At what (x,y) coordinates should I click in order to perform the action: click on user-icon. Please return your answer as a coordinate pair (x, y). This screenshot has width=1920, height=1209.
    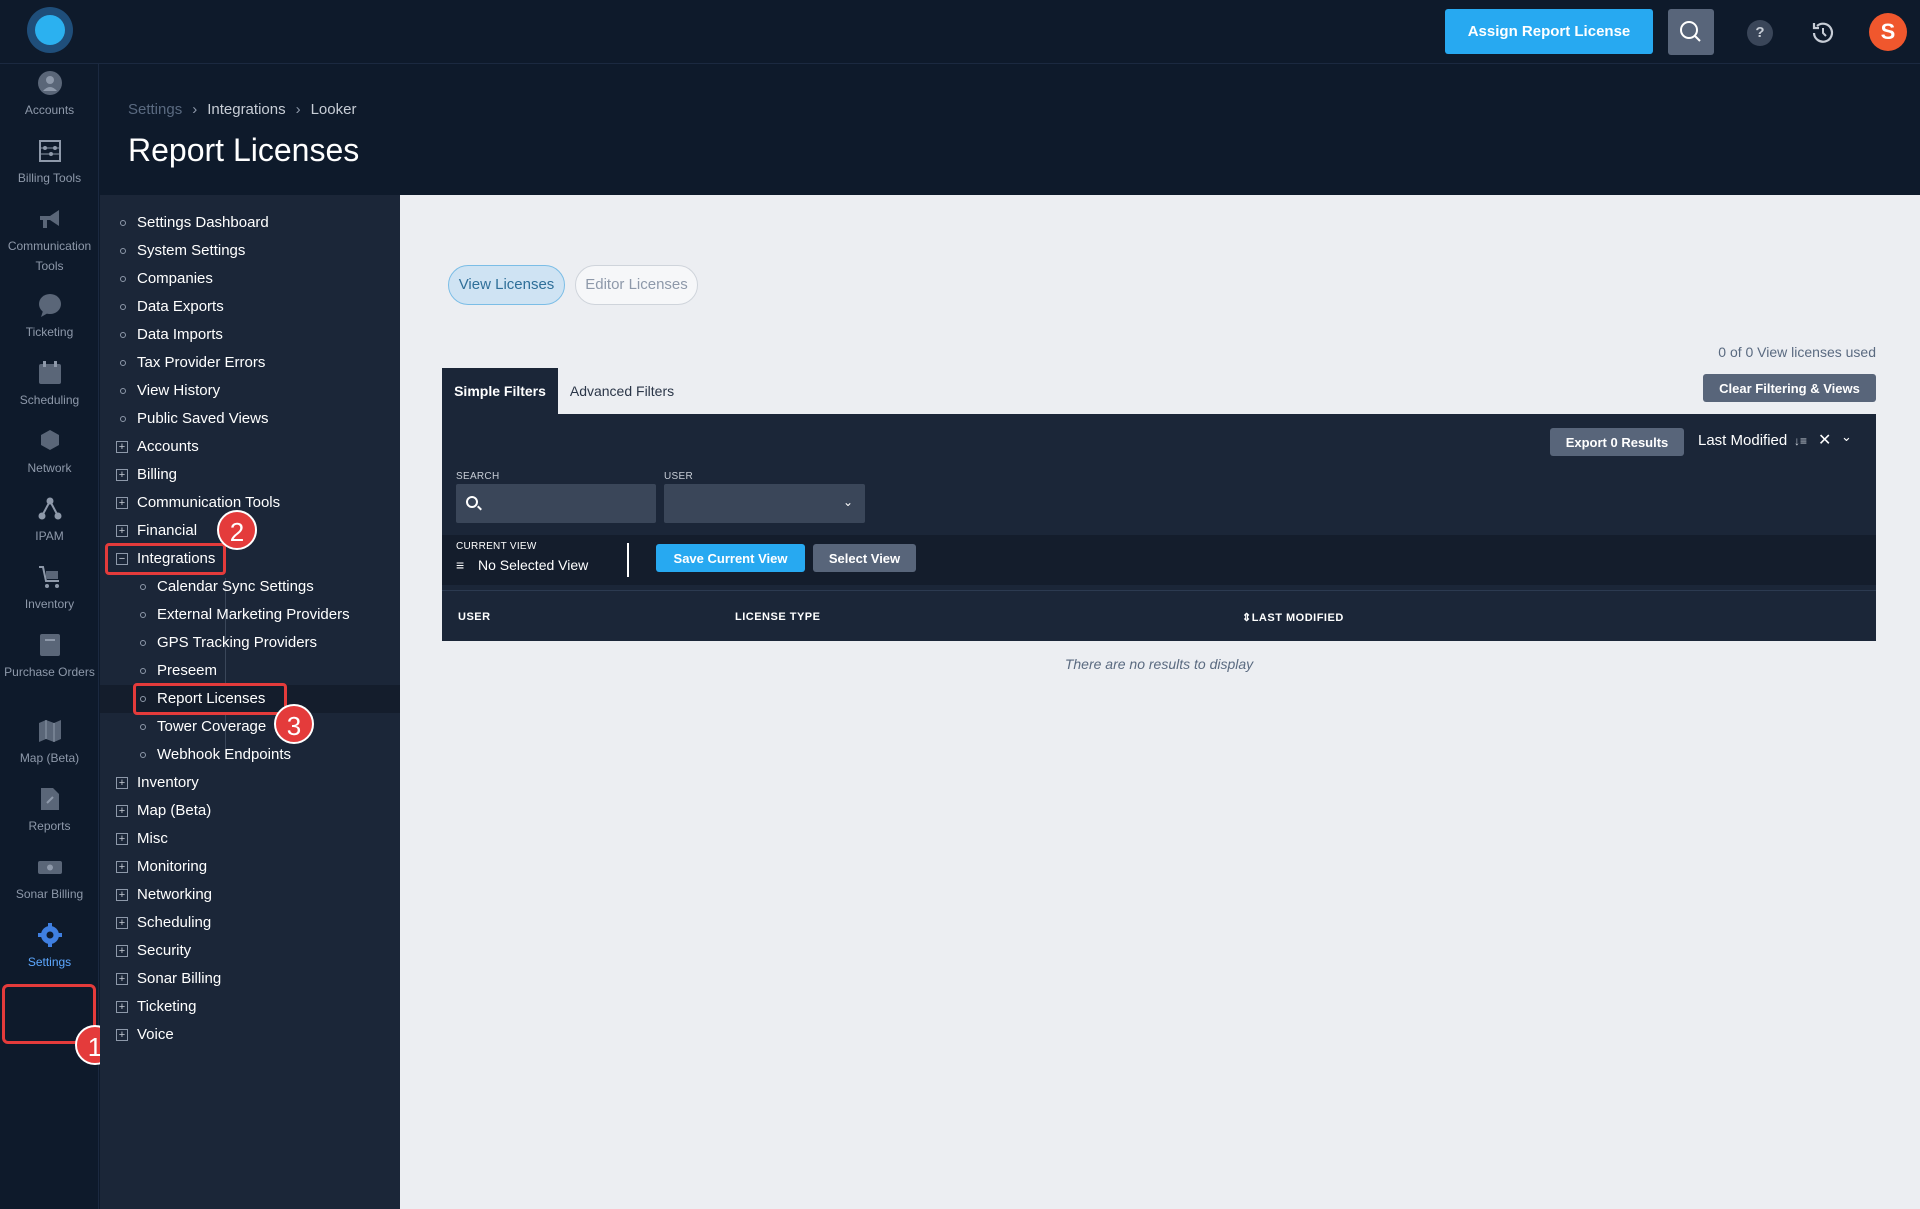
    Looking at the image, I should click on (49, 83).